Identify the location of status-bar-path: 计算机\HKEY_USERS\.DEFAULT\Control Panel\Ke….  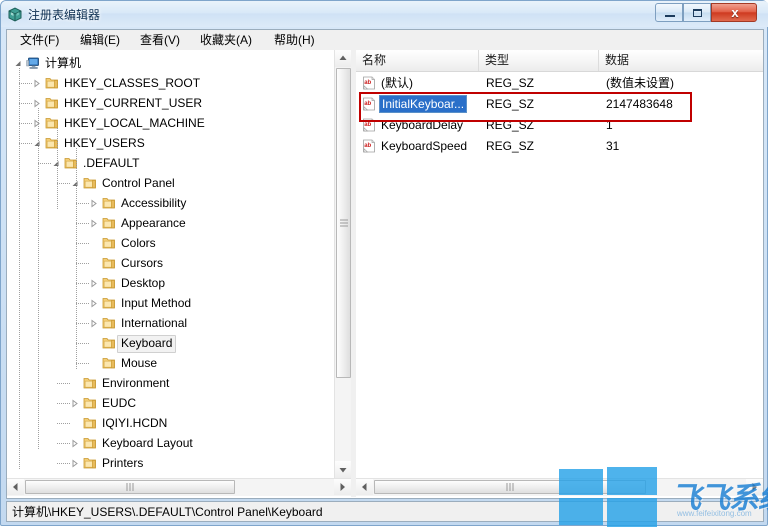
(167, 512).